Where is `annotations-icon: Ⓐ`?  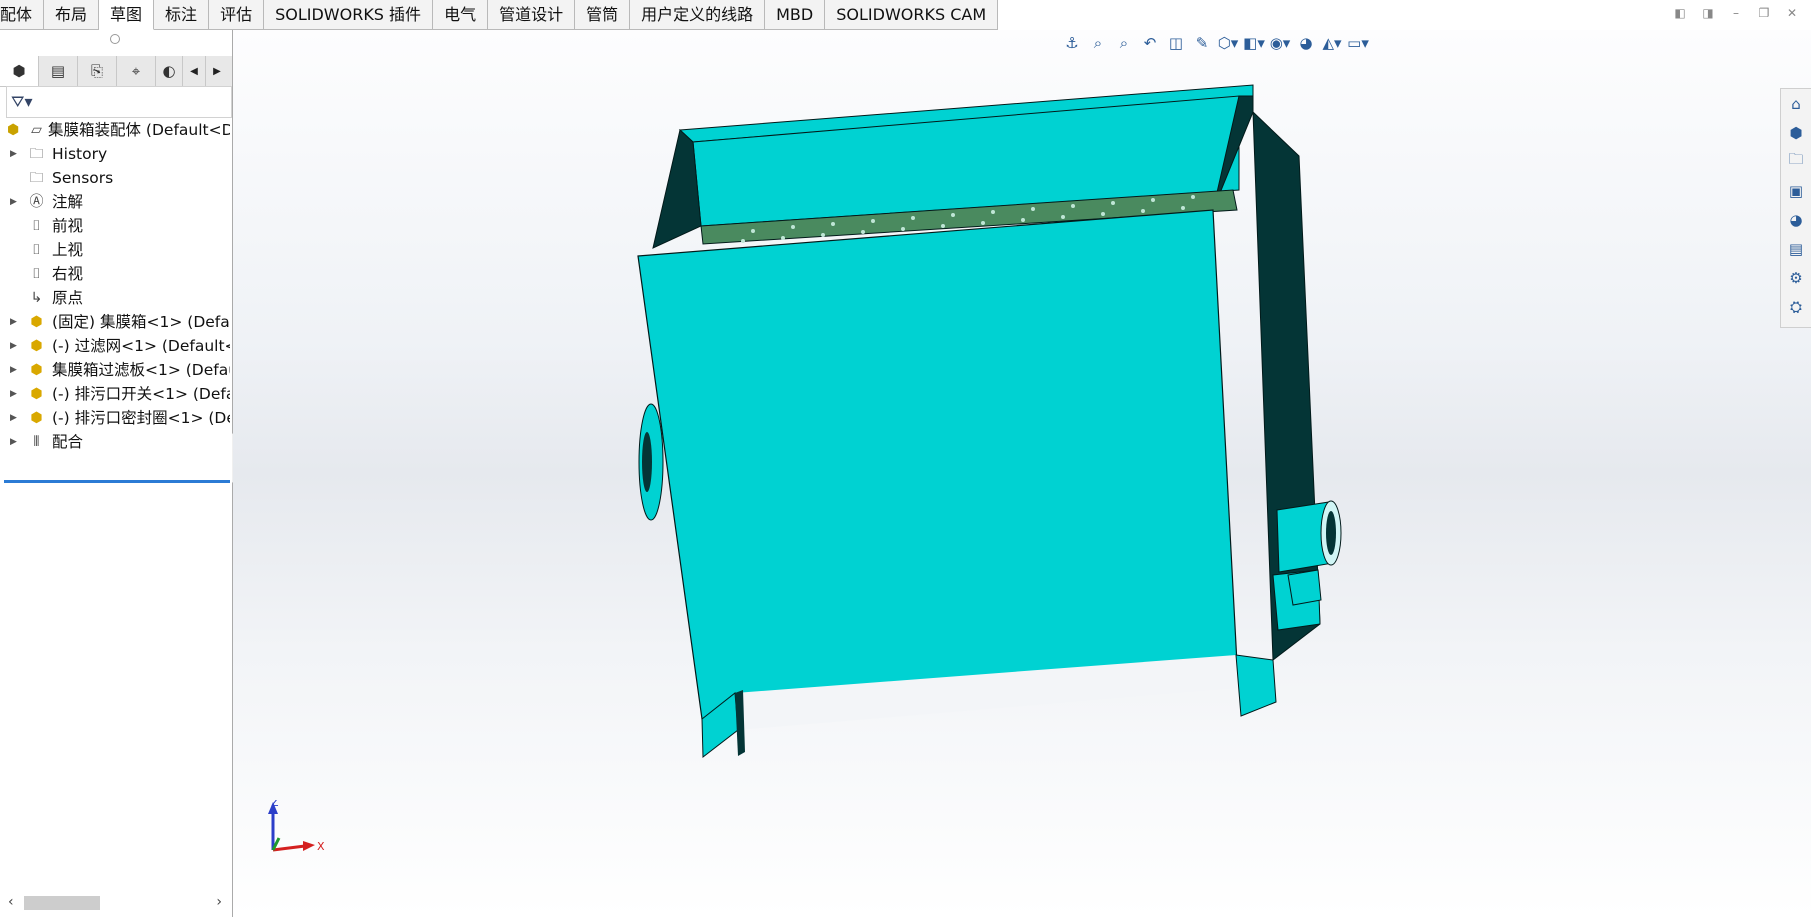
annotations-icon: Ⓐ is located at coordinates (36, 202).